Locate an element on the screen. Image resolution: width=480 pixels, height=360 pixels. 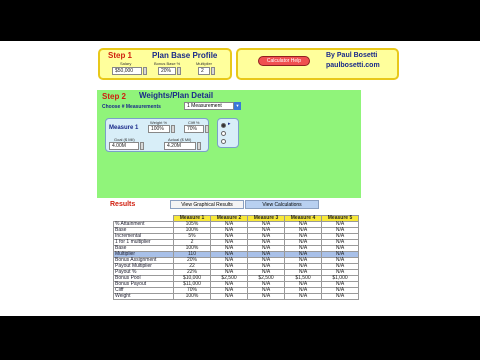
author-name: By Paul Bosetti is located at coordinates (352, 55).